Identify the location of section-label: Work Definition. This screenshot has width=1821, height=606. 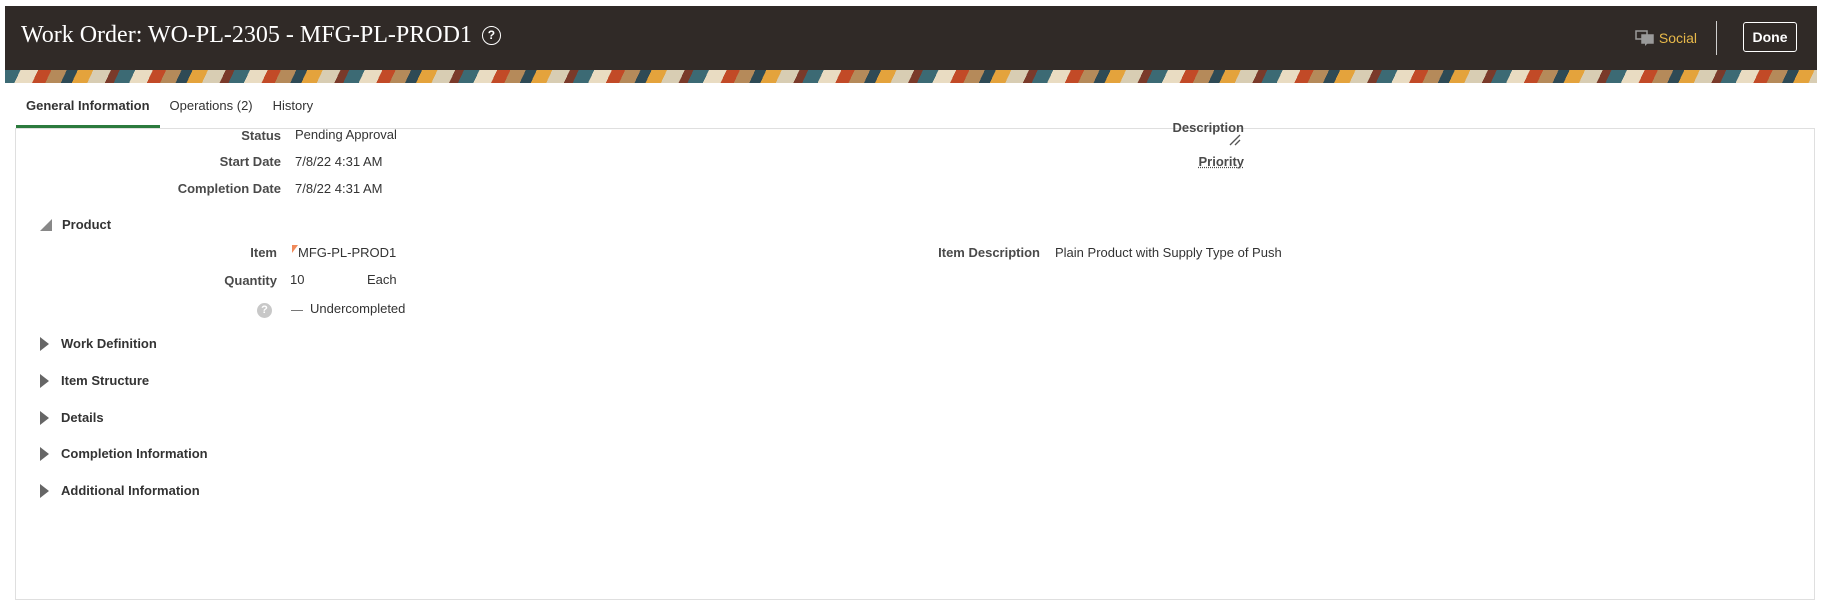
(109, 343).